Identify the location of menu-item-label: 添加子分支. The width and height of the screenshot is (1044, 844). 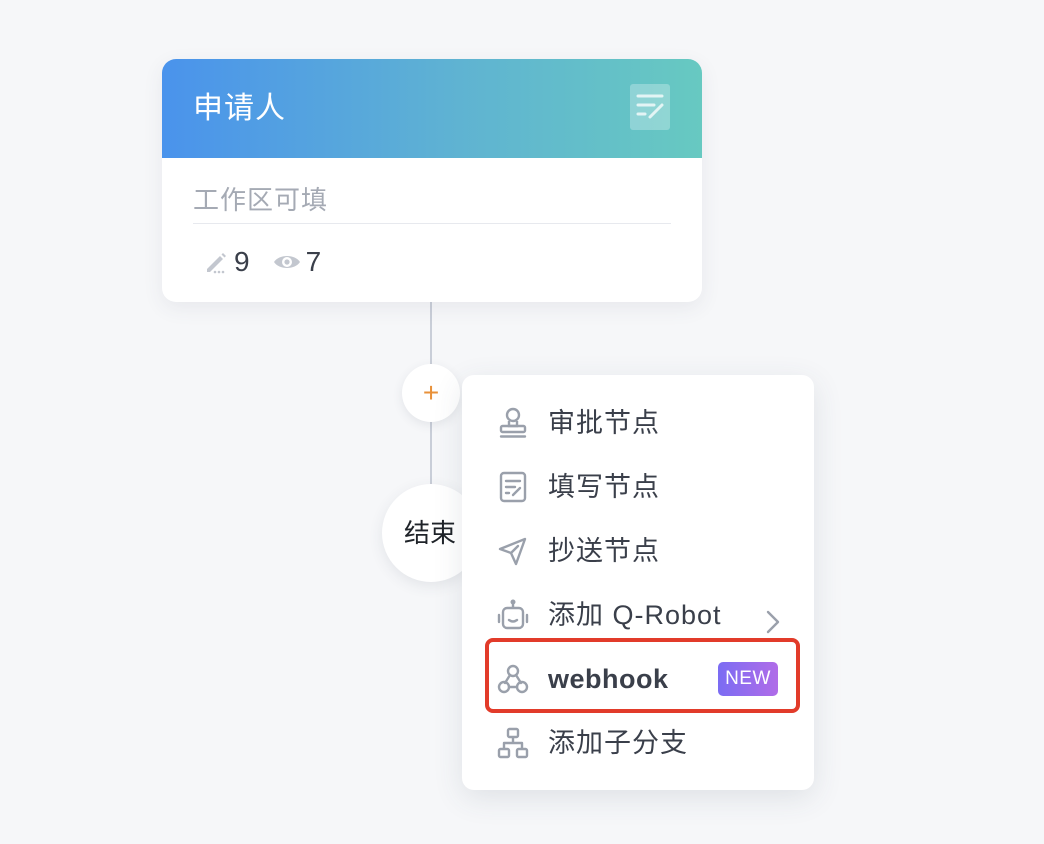
(618, 743).